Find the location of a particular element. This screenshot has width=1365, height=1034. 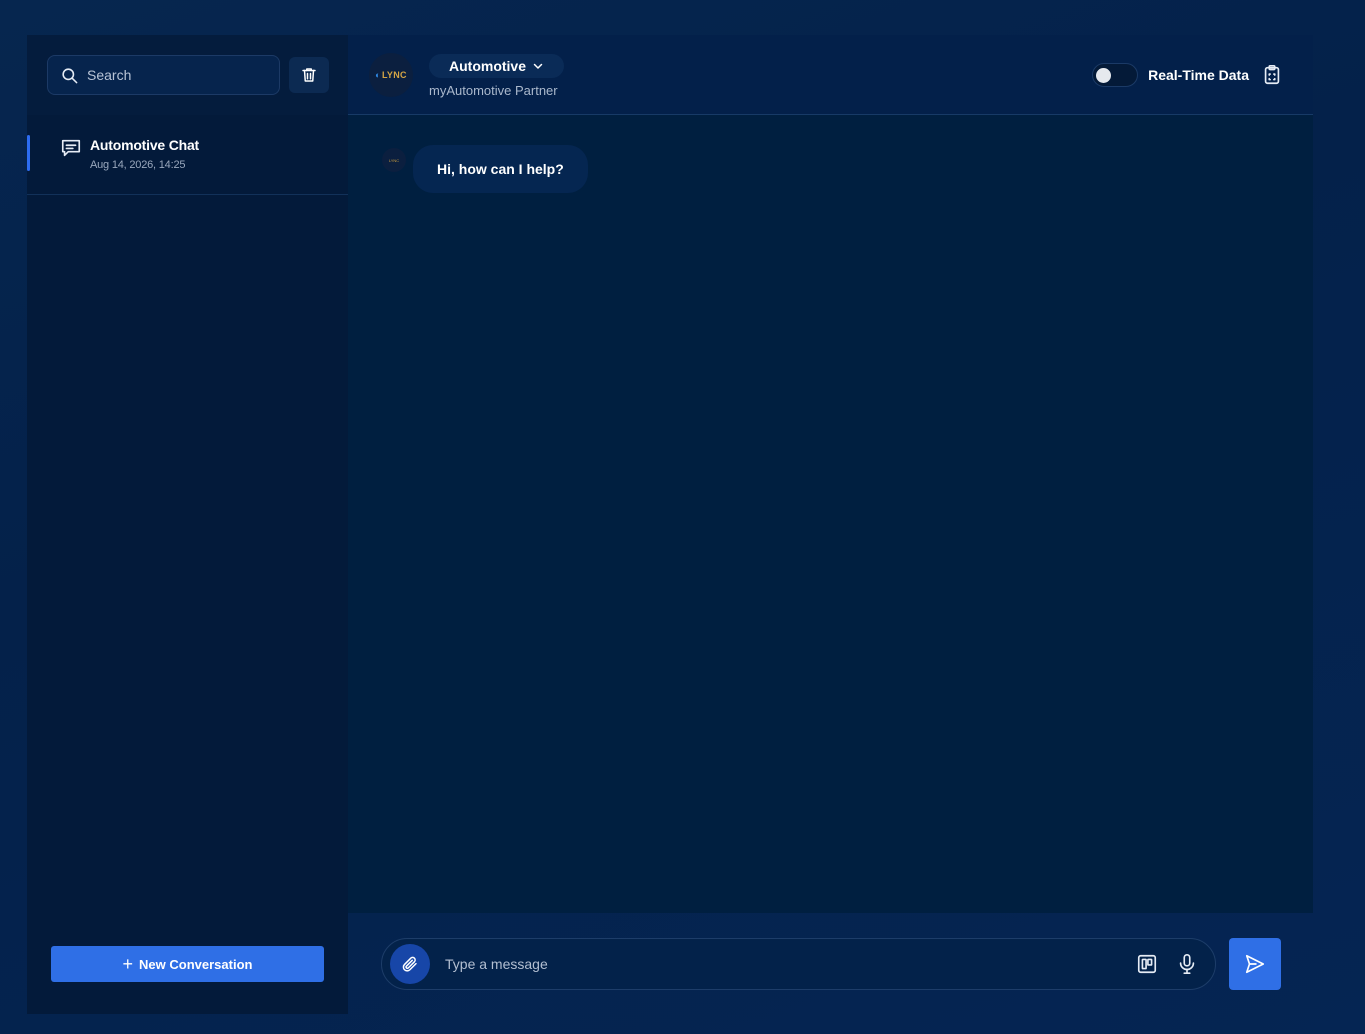

message-input is located at coordinates (790, 964).